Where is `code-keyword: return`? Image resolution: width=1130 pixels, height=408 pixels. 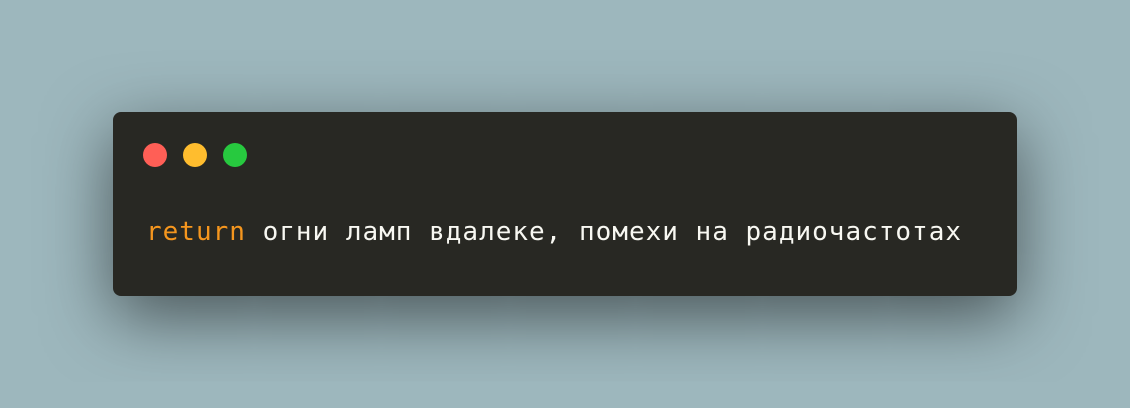
code-keyword: return is located at coordinates (196, 232).